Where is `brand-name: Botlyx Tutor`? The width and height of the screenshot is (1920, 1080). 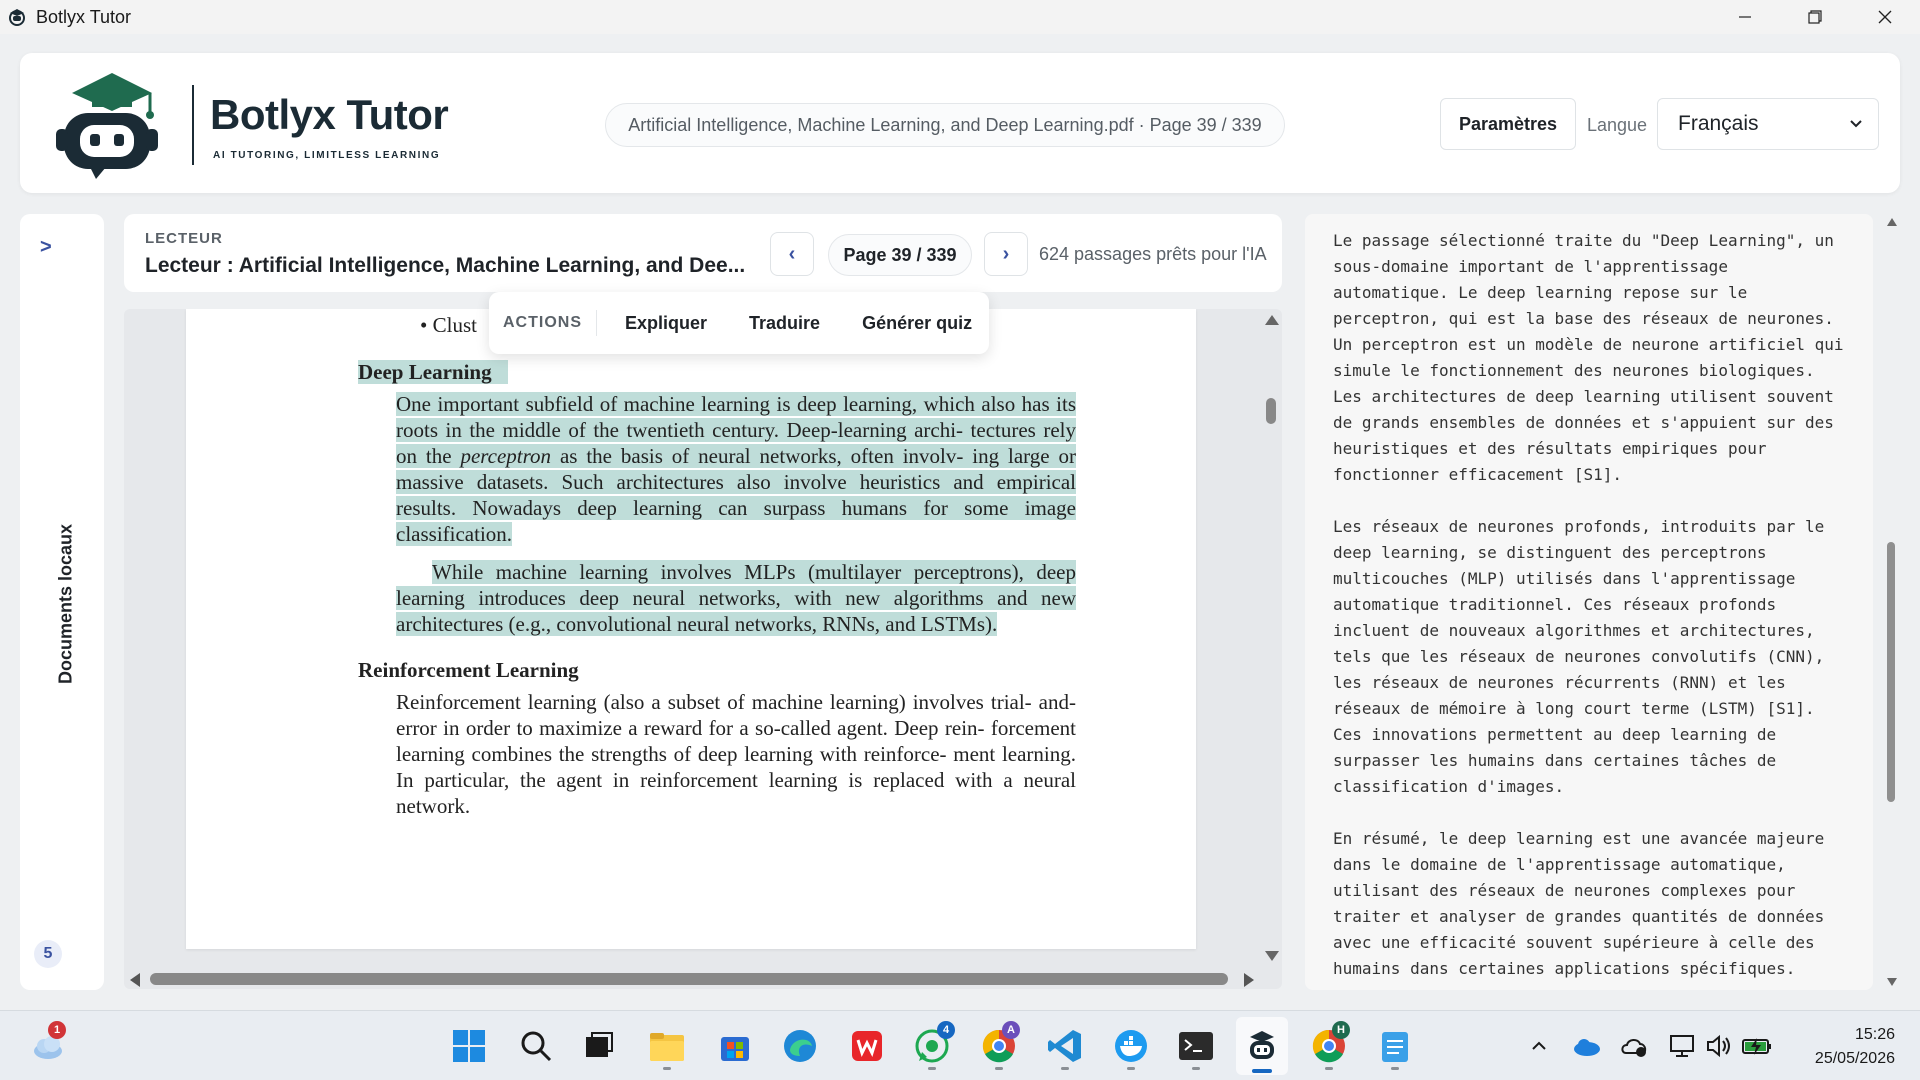 brand-name: Botlyx Tutor is located at coordinates (329, 114).